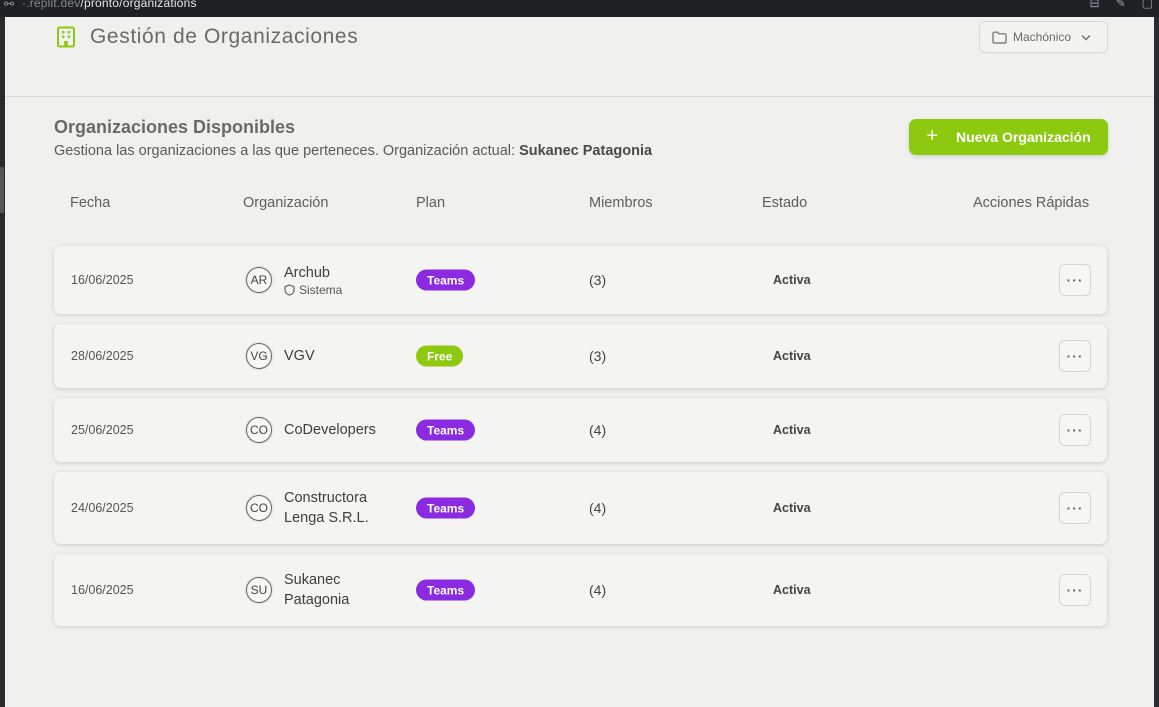  Describe the element at coordinates (66, 37) in the screenshot. I see `building-icon` at that location.